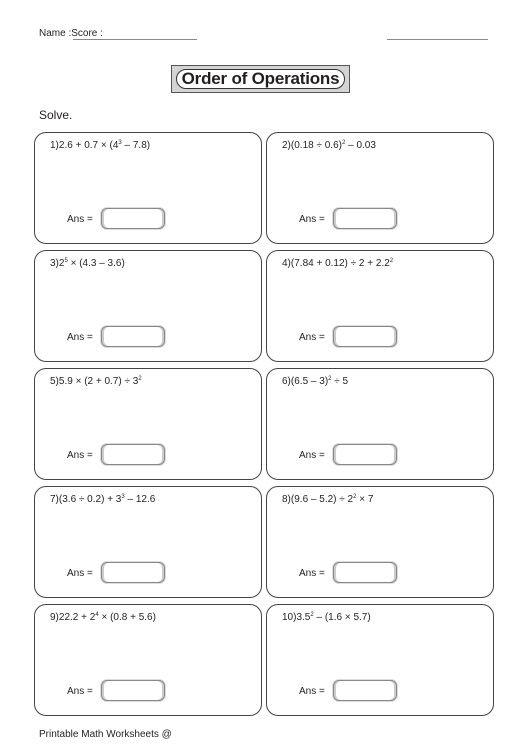 Image resolution: width=530 pixels, height=749 pixels. I want to click on problem-card: 4)(7.84 + 0.12) ÷ 2 + 2.22 Ans =, so click(380, 306).